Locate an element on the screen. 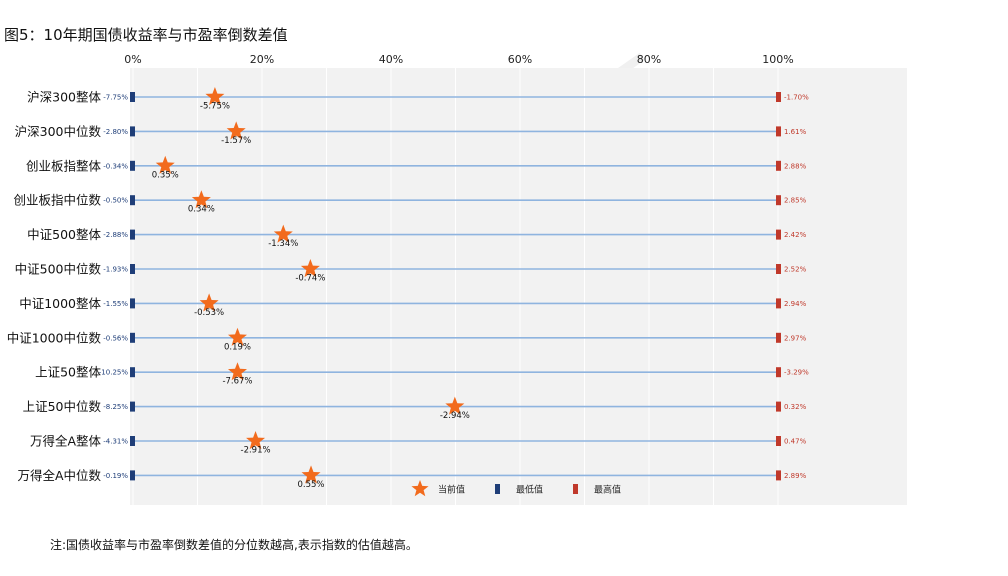  row-label: 中证500中位数 is located at coordinates (58, 269).